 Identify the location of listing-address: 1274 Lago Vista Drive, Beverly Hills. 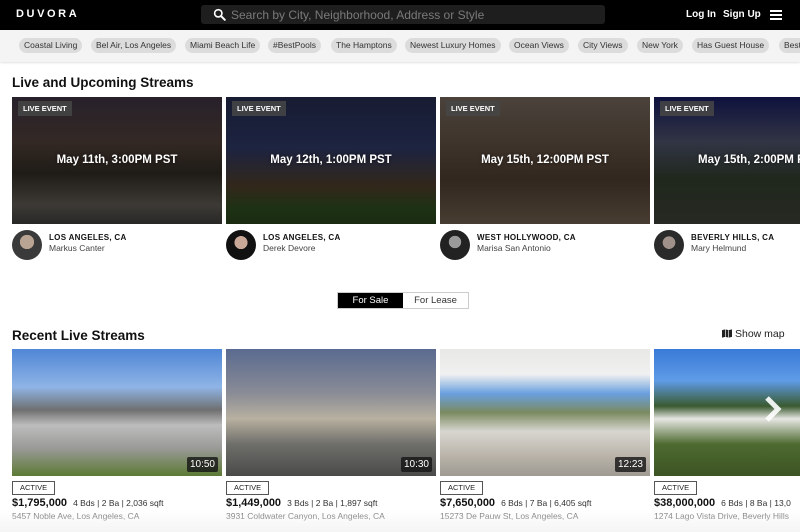
(721, 516).